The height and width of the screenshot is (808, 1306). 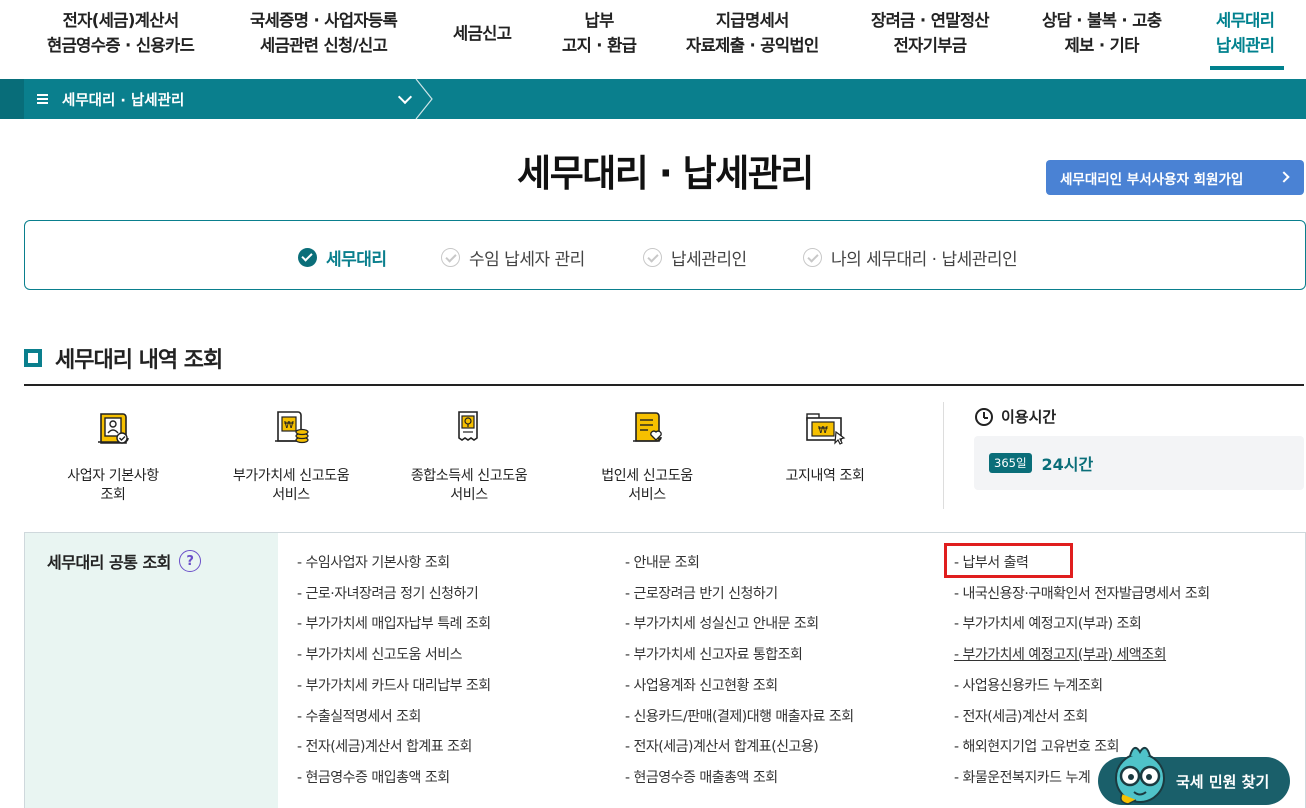 I want to click on corp-tax-help-icon, so click(x=647, y=427).